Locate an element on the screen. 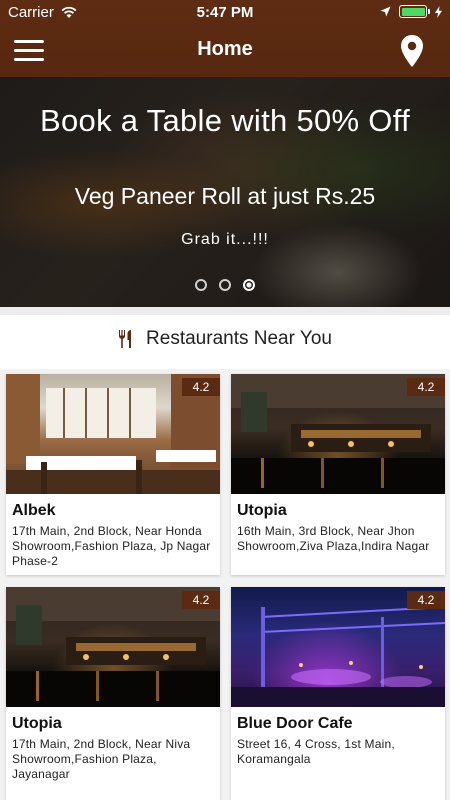  app-header: Carrier 5:47 PM Home is located at coordinates (225, 38).